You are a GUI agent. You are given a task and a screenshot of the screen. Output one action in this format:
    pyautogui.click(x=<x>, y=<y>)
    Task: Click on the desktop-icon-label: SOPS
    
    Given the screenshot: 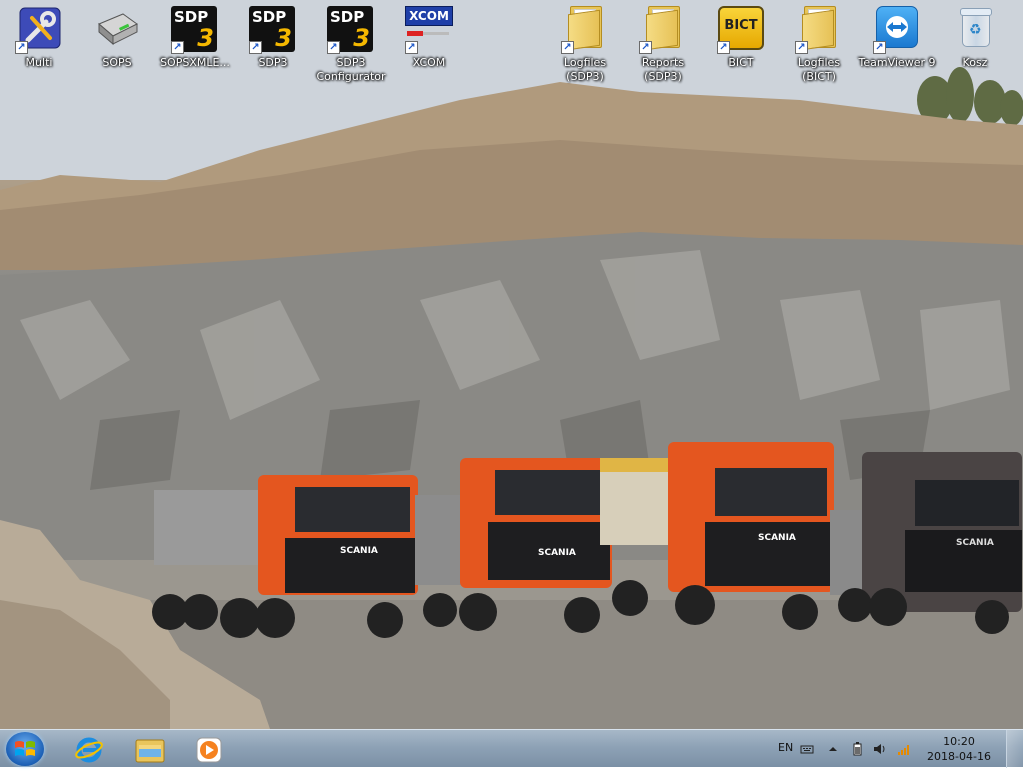 What is the action you would take?
    pyautogui.click(x=117, y=62)
    